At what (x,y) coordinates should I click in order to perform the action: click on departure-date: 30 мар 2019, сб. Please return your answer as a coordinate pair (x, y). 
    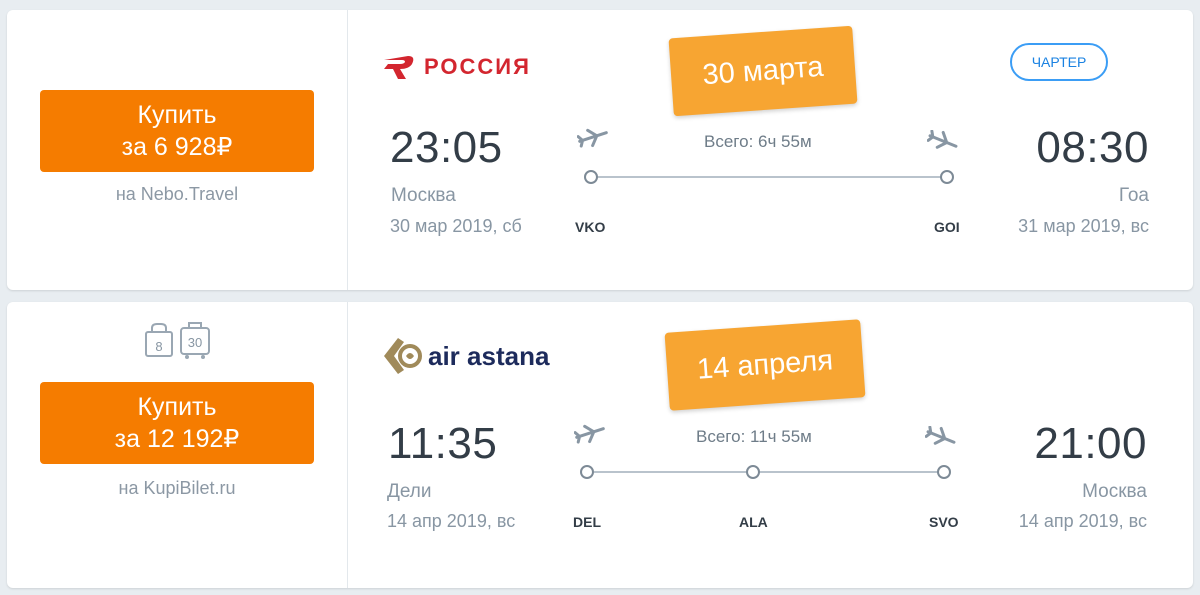
    Looking at the image, I should click on (456, 226).